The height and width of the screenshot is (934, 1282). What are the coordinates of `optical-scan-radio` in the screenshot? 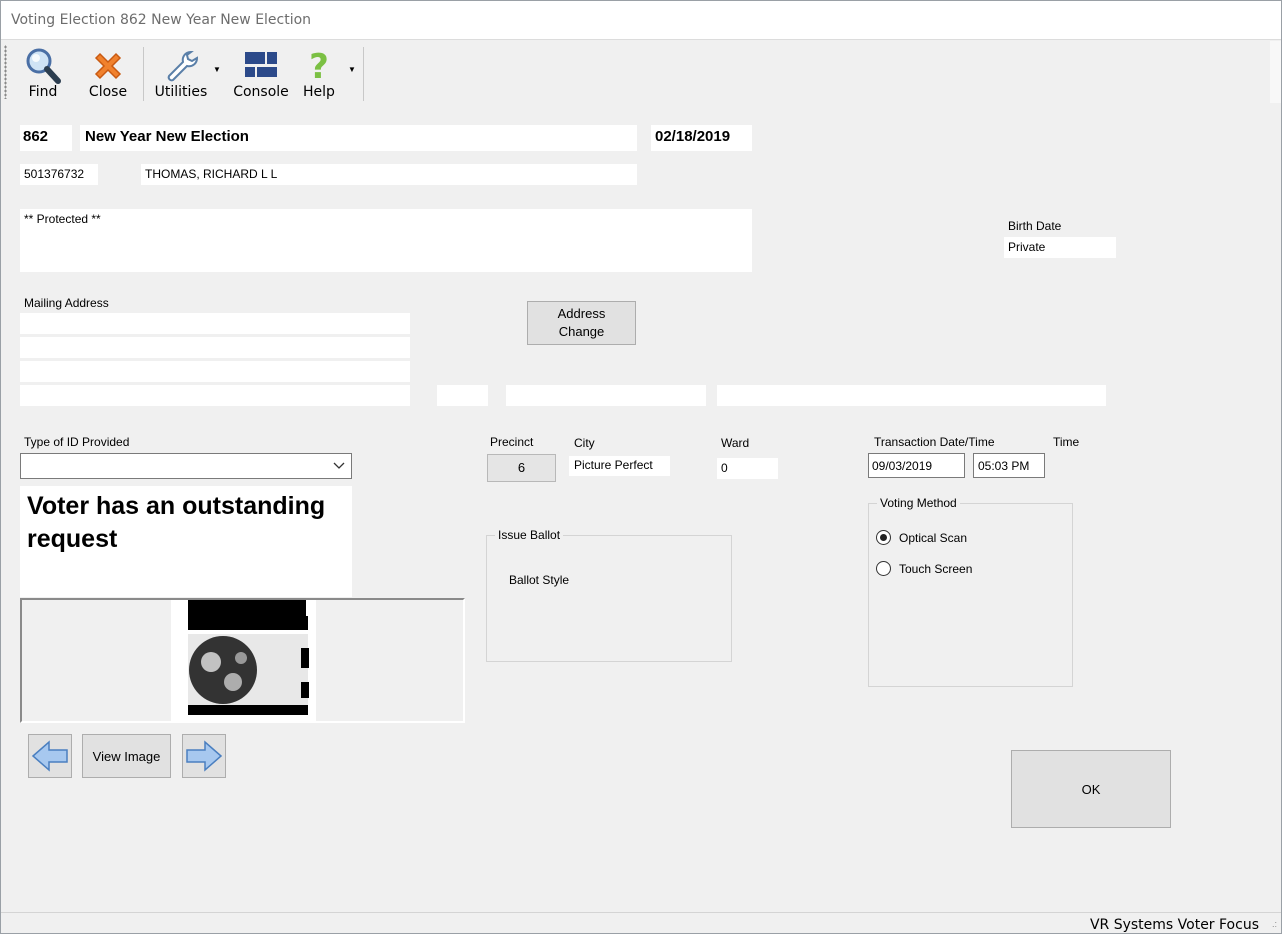 It's located at (883, 537).